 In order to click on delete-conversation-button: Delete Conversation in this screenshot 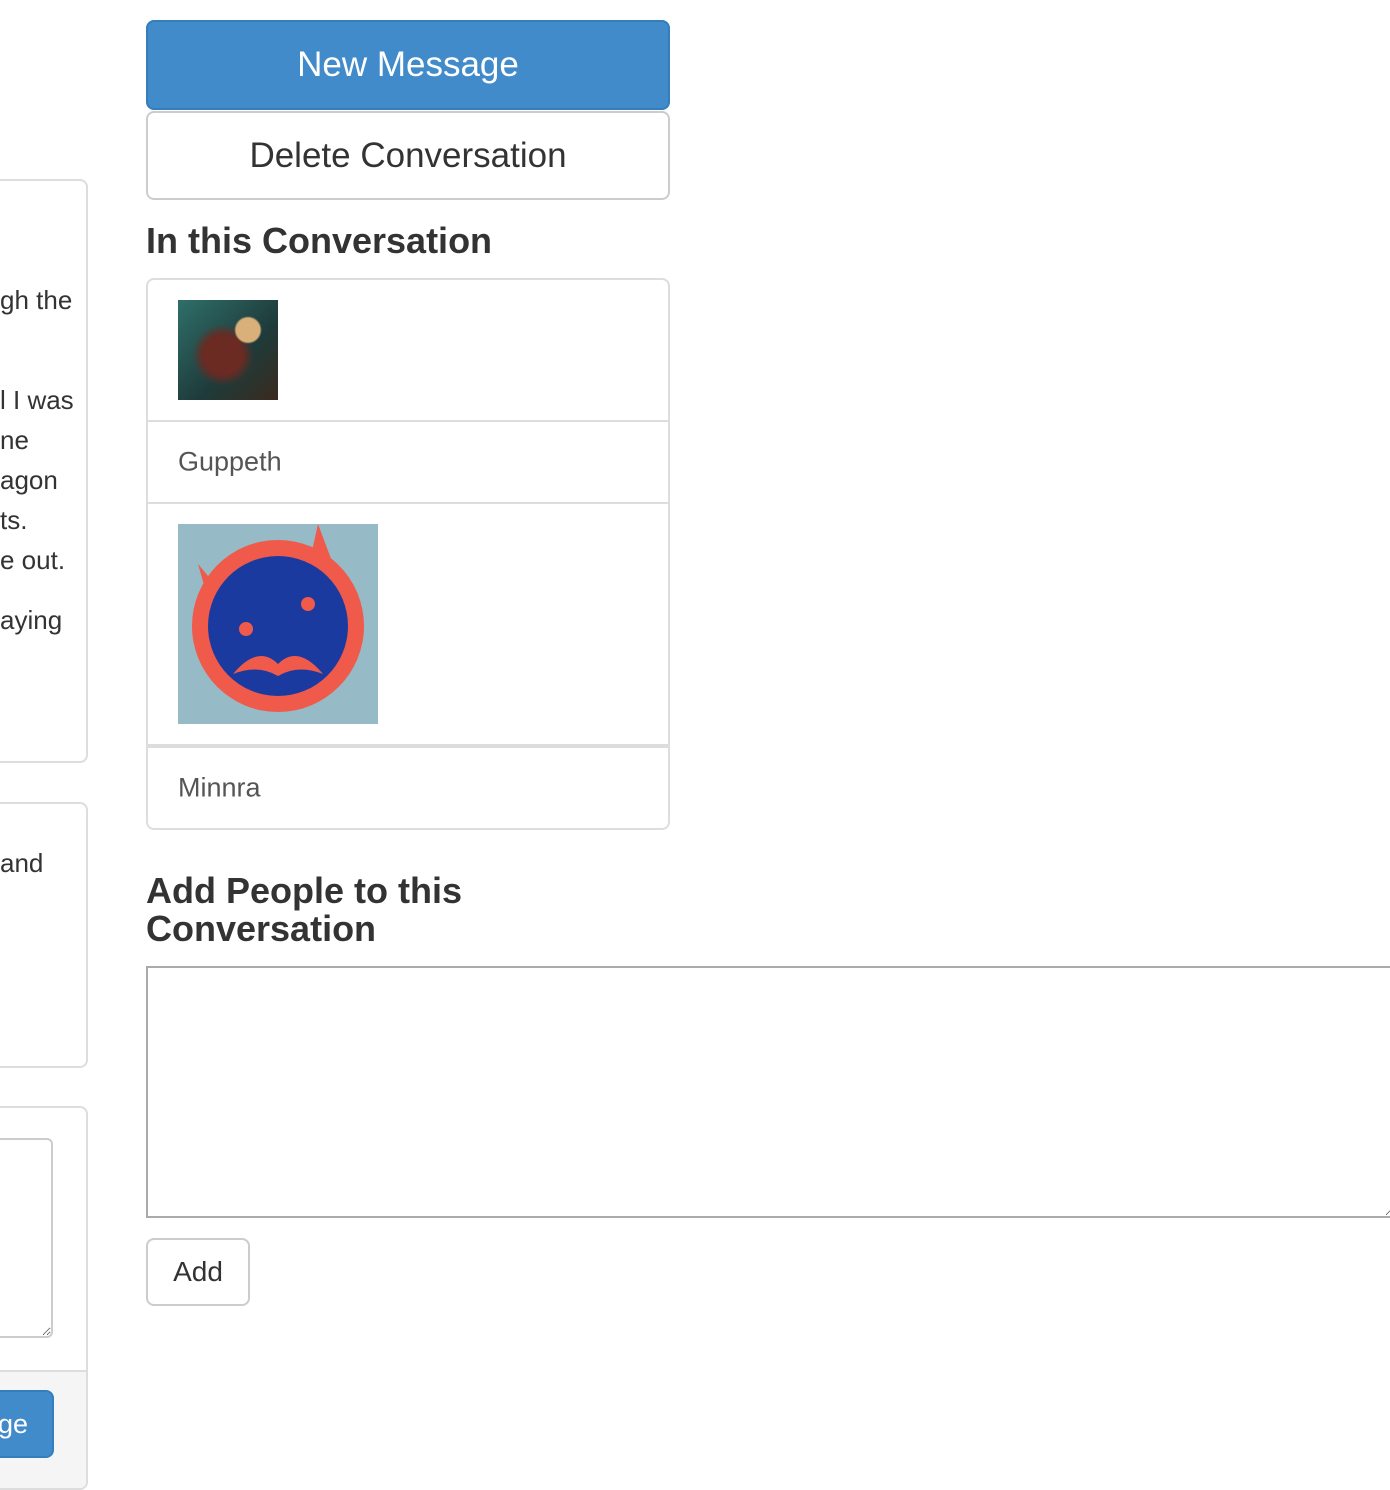, I will do `click(408, 155)`.